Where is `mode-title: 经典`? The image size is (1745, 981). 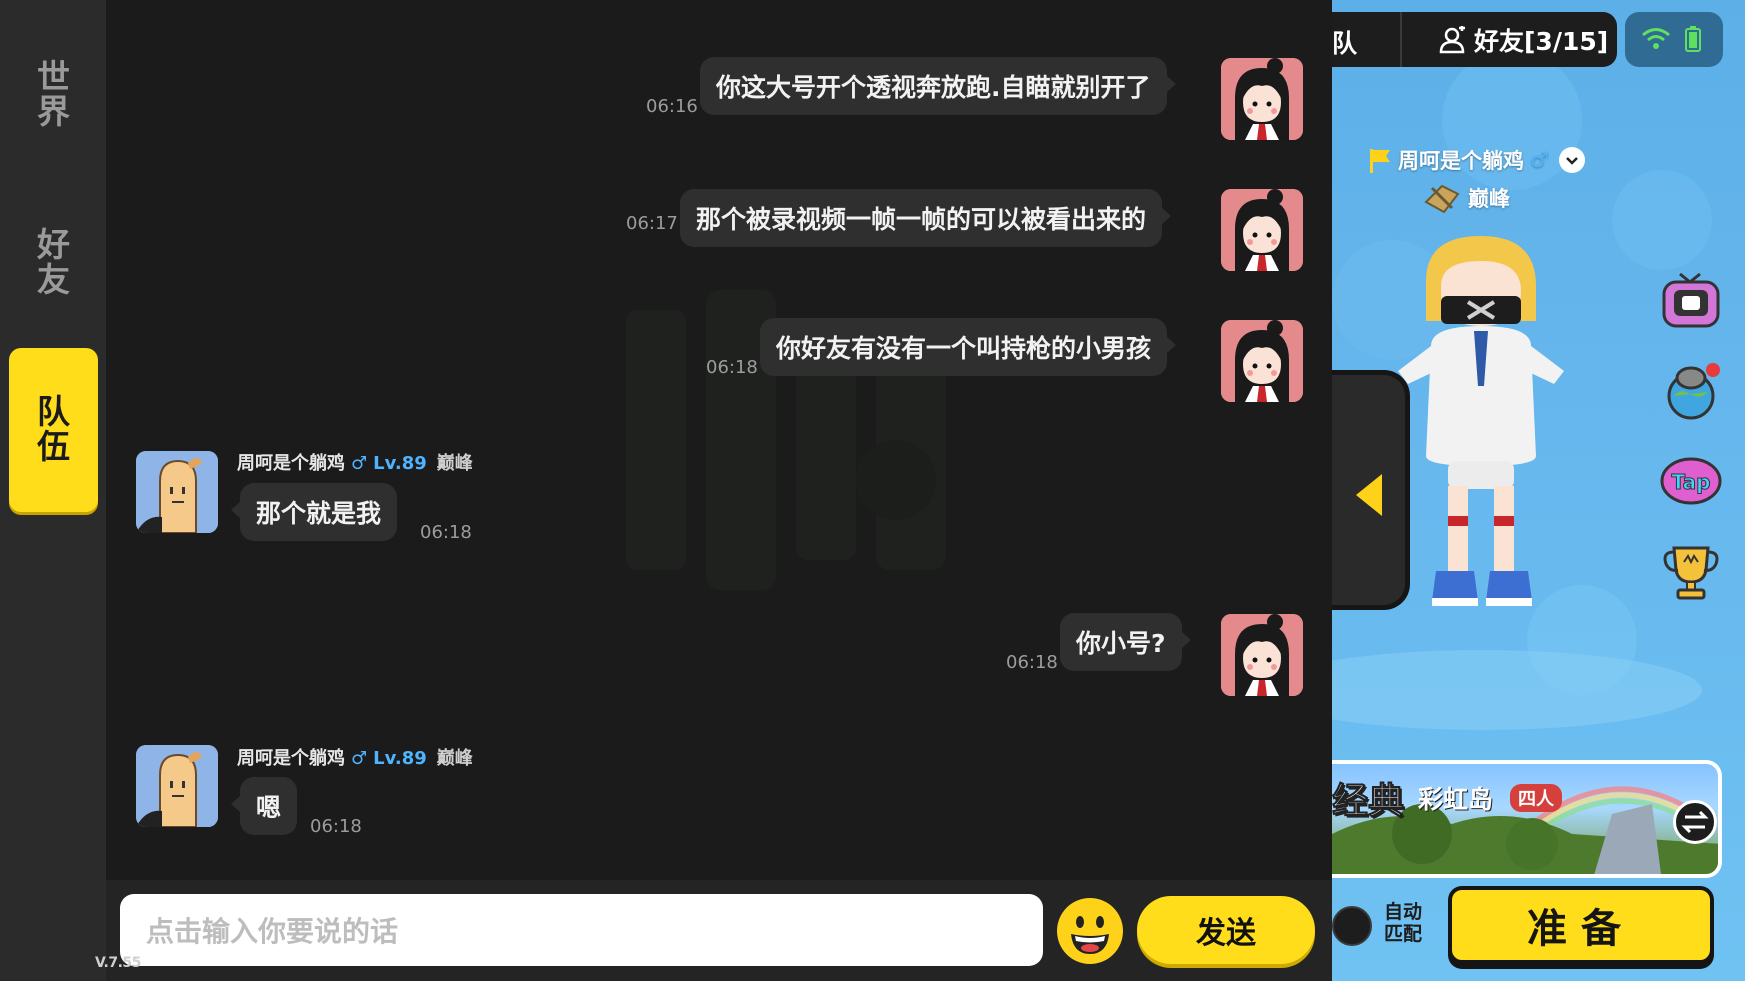
mode-title: 经典 is located at coordinates (1368, 802).